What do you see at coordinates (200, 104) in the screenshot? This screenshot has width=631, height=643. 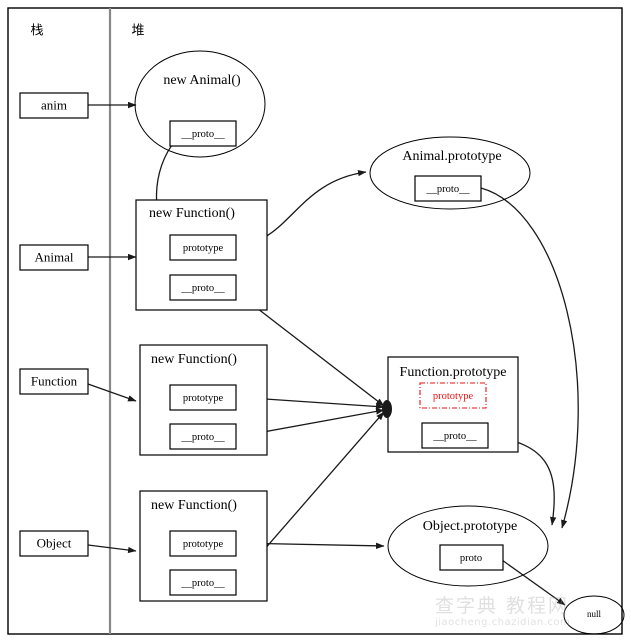 I see `heap-node-new-animal: new Animal() __proto__` at bounding box center [200, 104].